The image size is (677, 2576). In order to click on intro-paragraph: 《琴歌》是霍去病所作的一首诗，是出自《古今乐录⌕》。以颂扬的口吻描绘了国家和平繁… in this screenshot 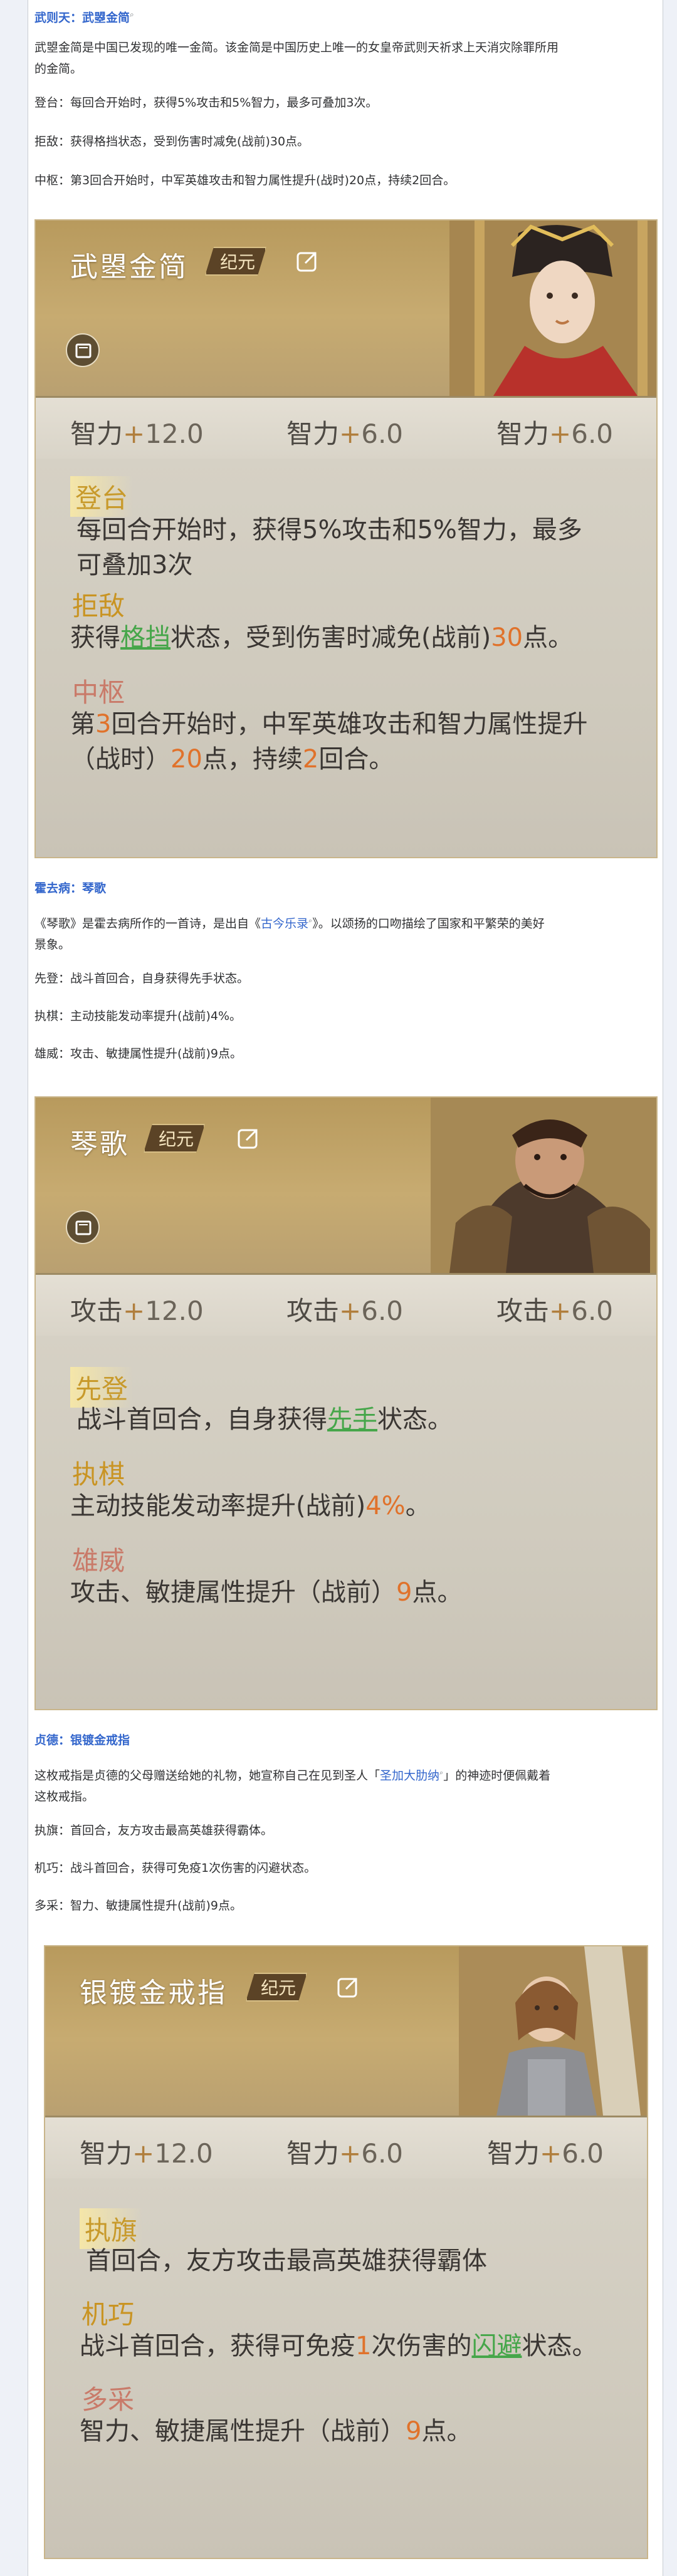, I will do `click(289, 934)`.